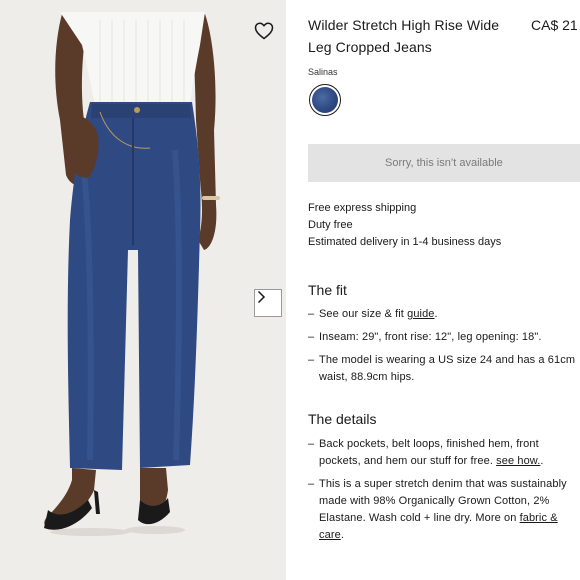 This screenshot has height=580, width=580. What do you see at coordinates (323, 72) in the screenshot?
I see `color-name: Salinas` at bounding box center [323, 72].